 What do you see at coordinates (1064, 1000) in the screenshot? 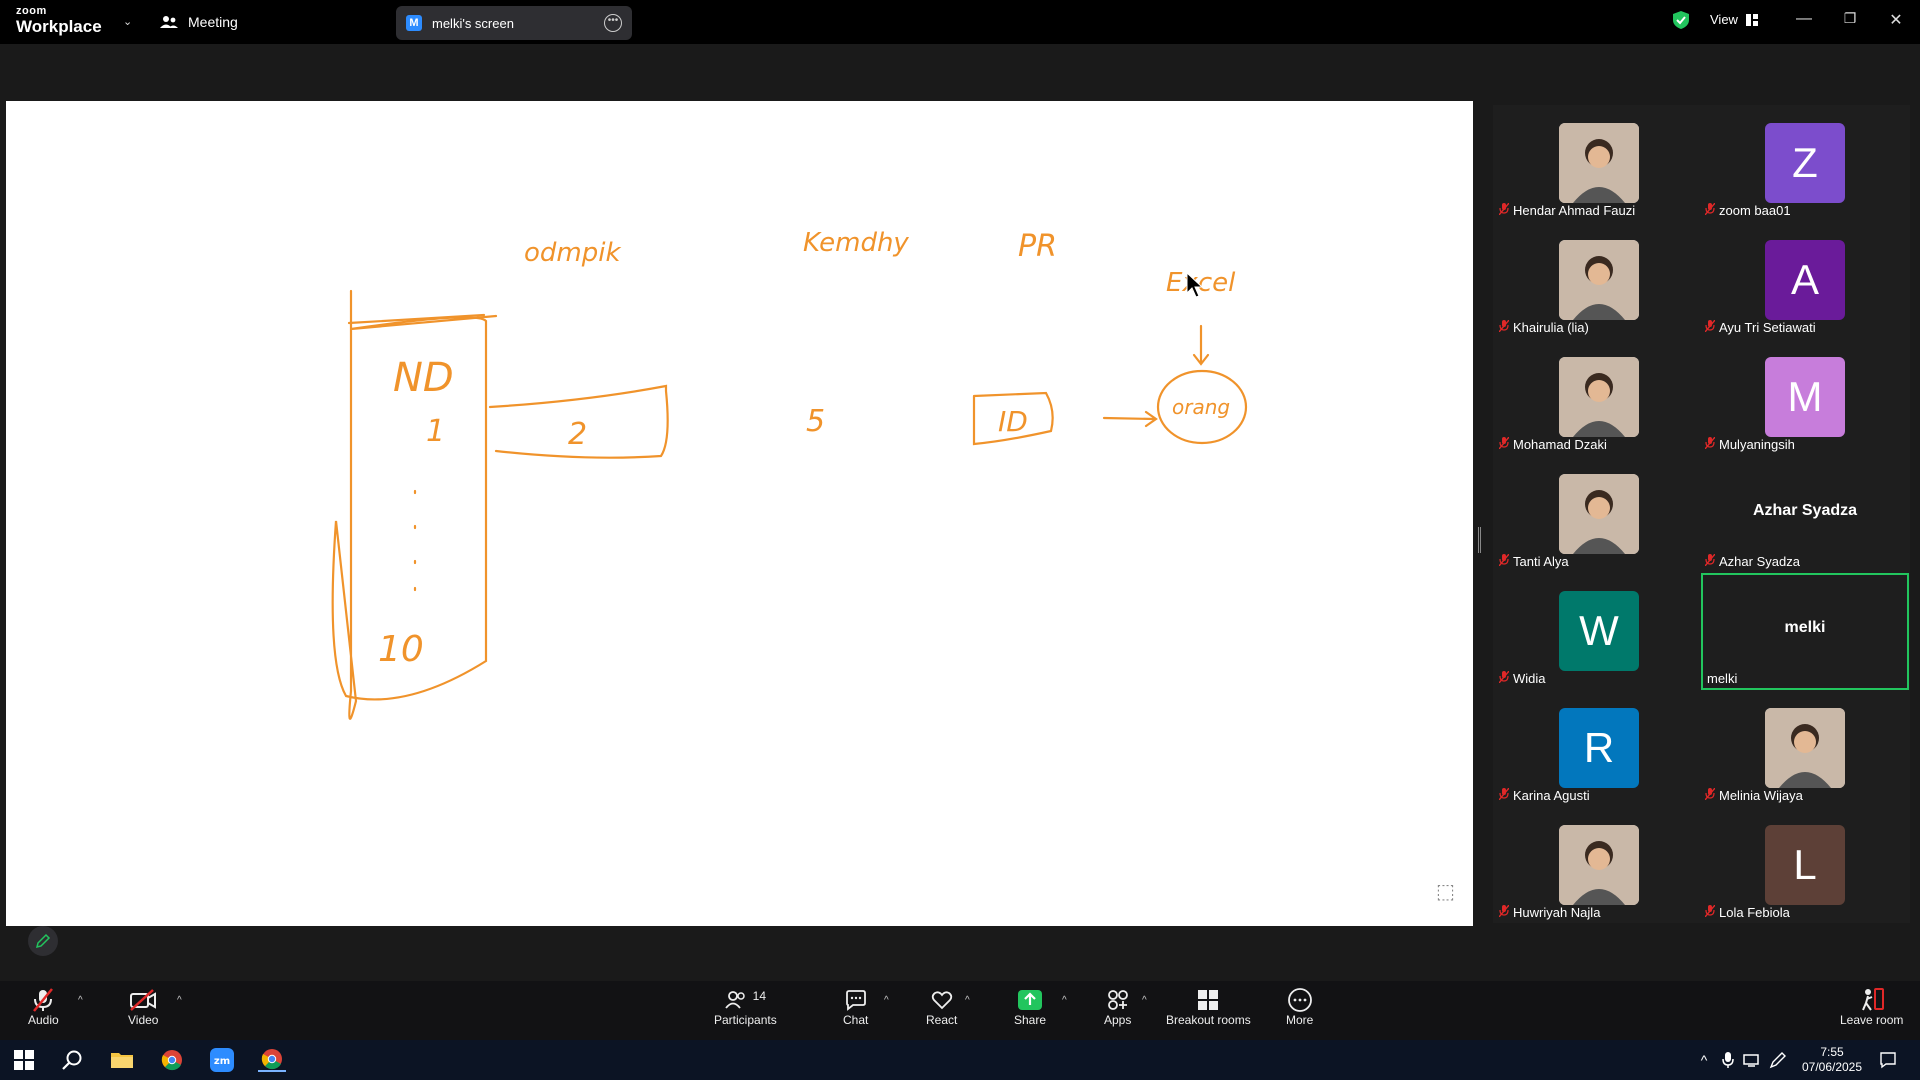
I see `share-caret-icon: ^` at bounding box center [1064, 1000].